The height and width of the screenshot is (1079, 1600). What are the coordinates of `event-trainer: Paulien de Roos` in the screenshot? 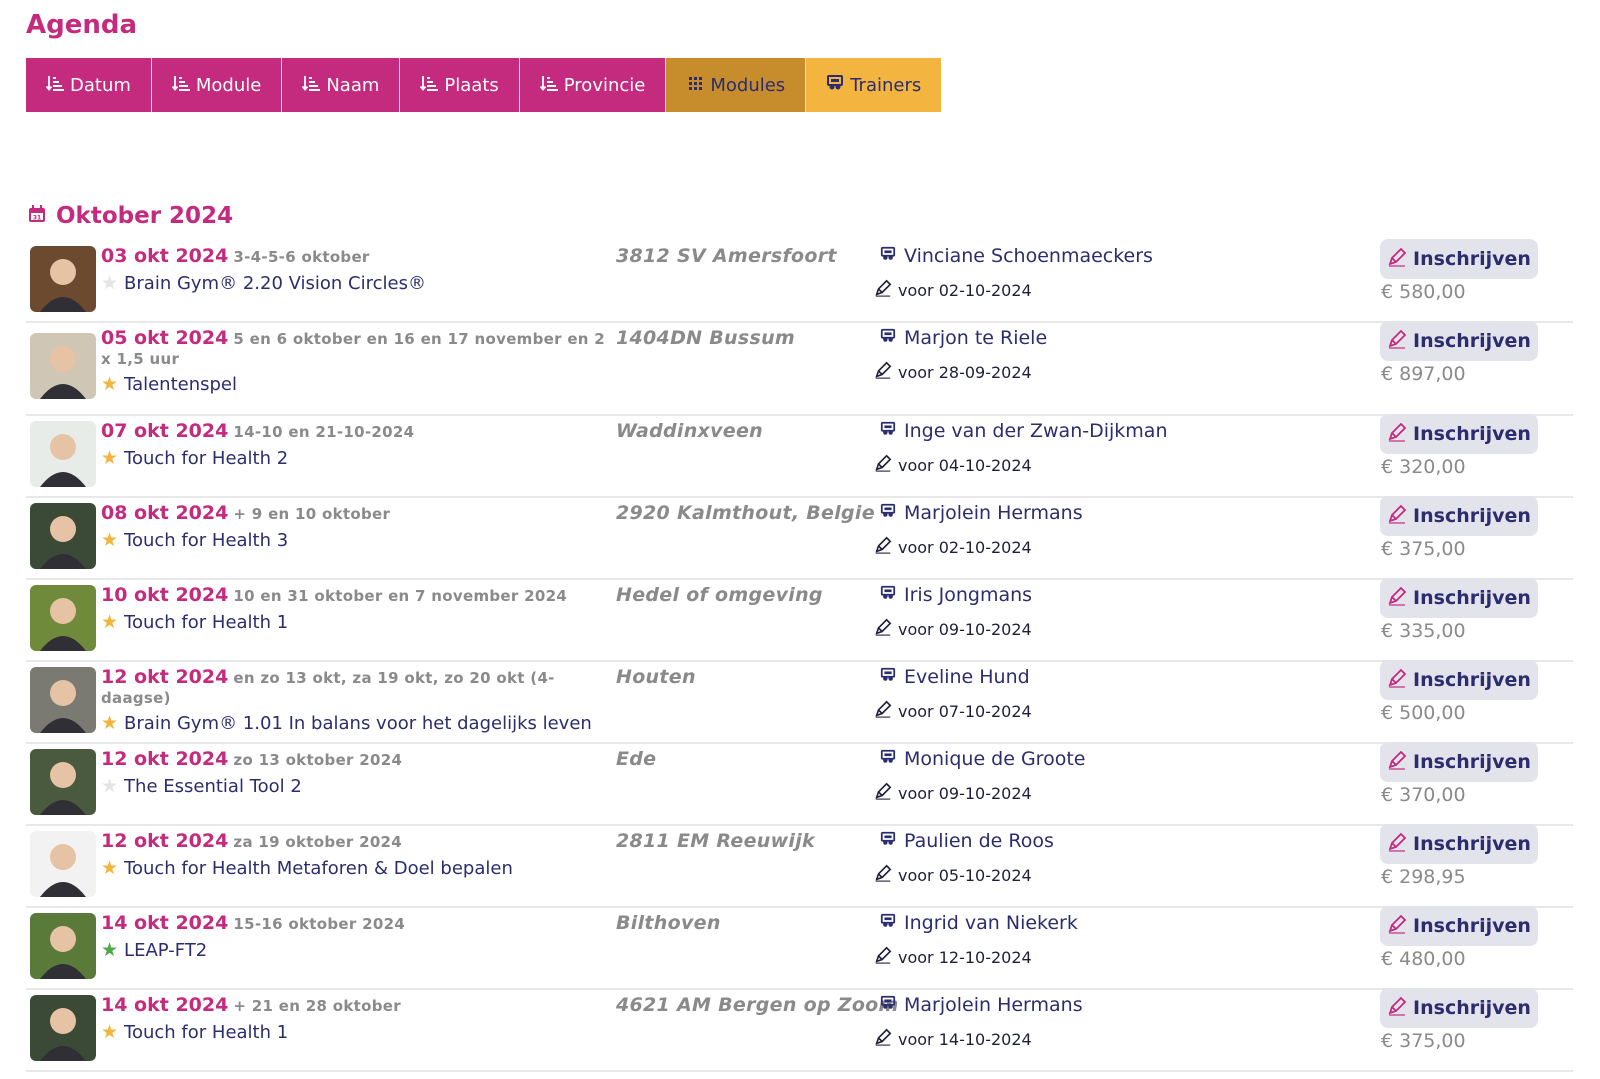 It's located at (967, 841).